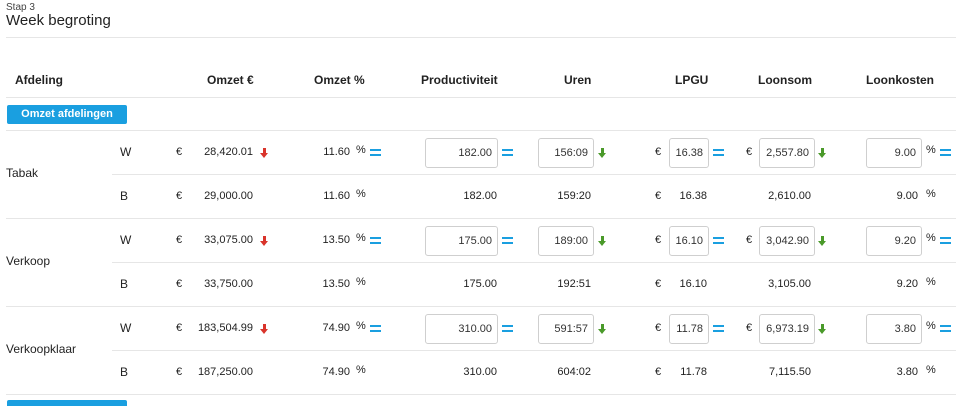  I want to click on productiviteit-value: 182.00, so click(480, 196).